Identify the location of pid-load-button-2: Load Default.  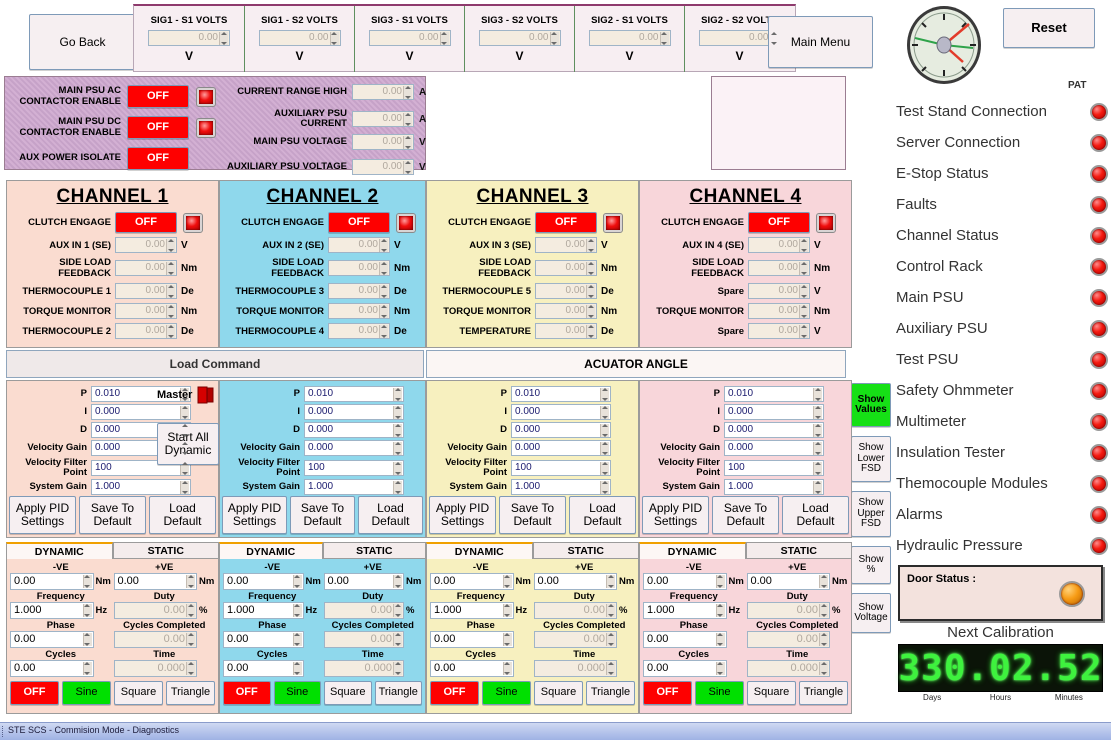
(390, 515).